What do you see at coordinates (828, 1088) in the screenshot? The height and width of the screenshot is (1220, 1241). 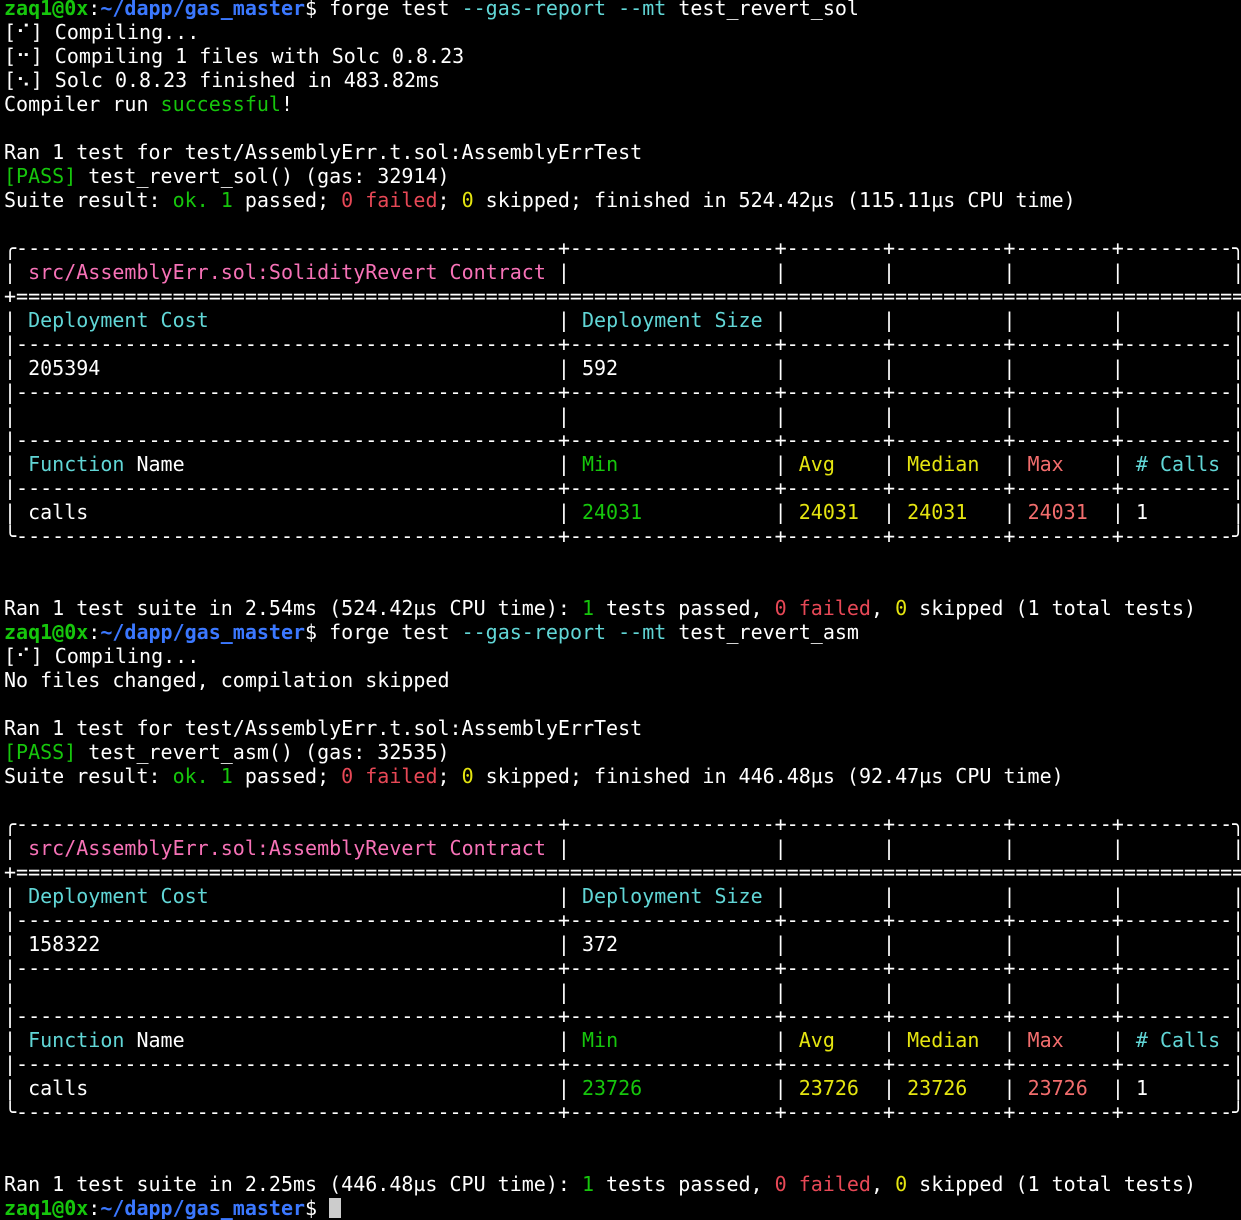 I see `terminal-text-segment: 23726` at bounding box center [828, 1088].